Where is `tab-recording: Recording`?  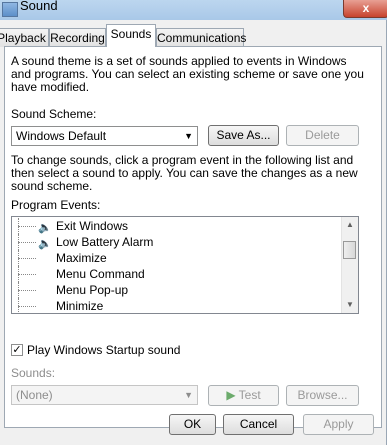 tab-recording: Recording is located at coordinates (77, 37).